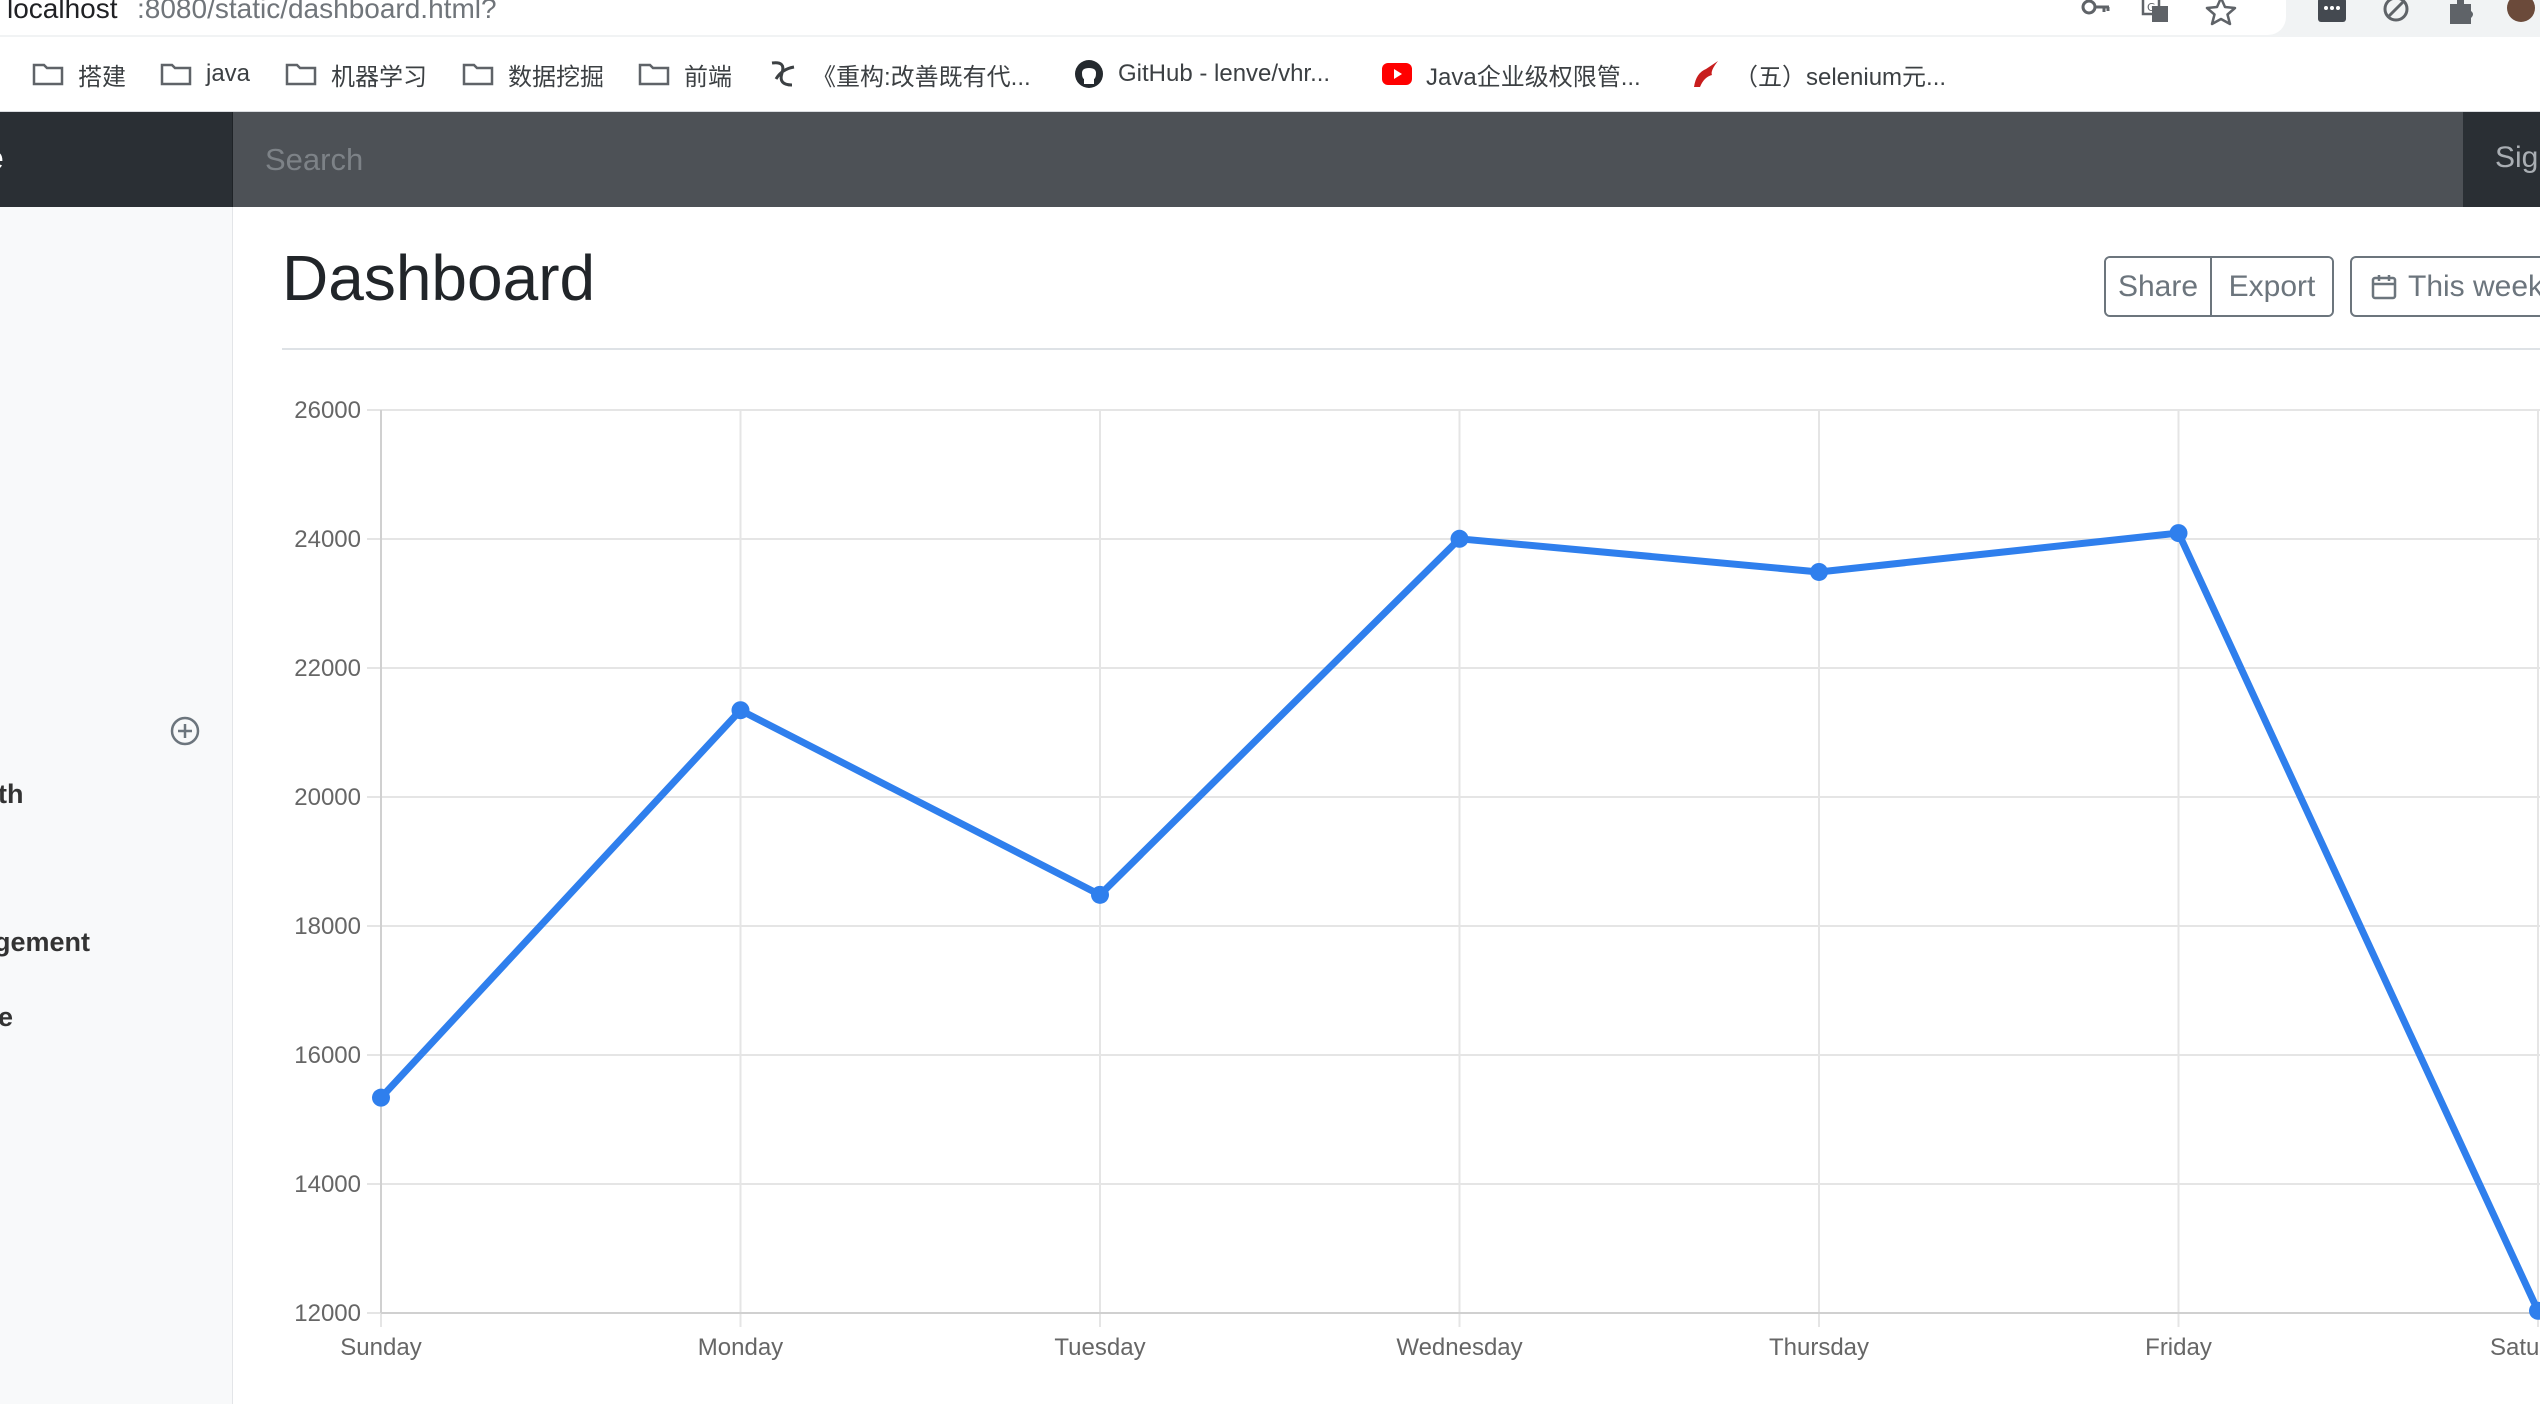 This screenshot has height=1404, width=2540. I want to click on share-button: Share, so click(2159, 286).